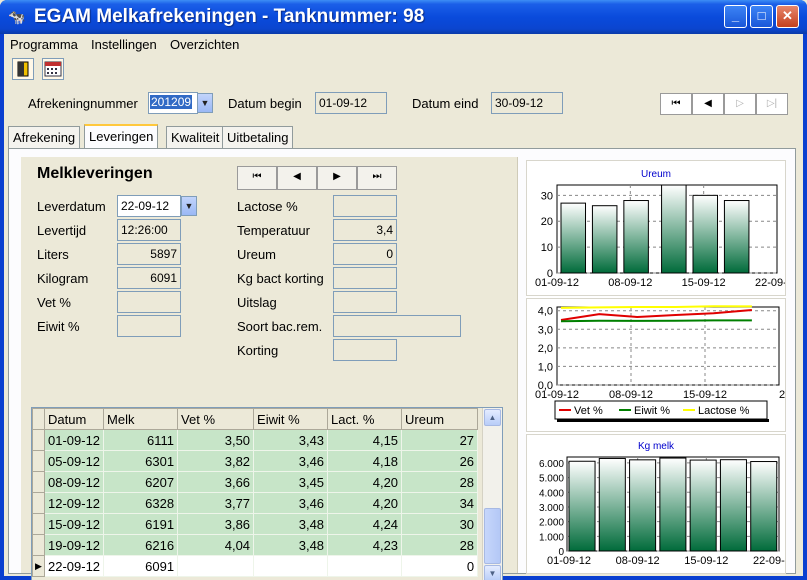 The width and height of the screenshot is (807, 580). Describe the element at coordinates (297, 178) in the screenshot. I see `grid-prev-button: ◀` at that location.